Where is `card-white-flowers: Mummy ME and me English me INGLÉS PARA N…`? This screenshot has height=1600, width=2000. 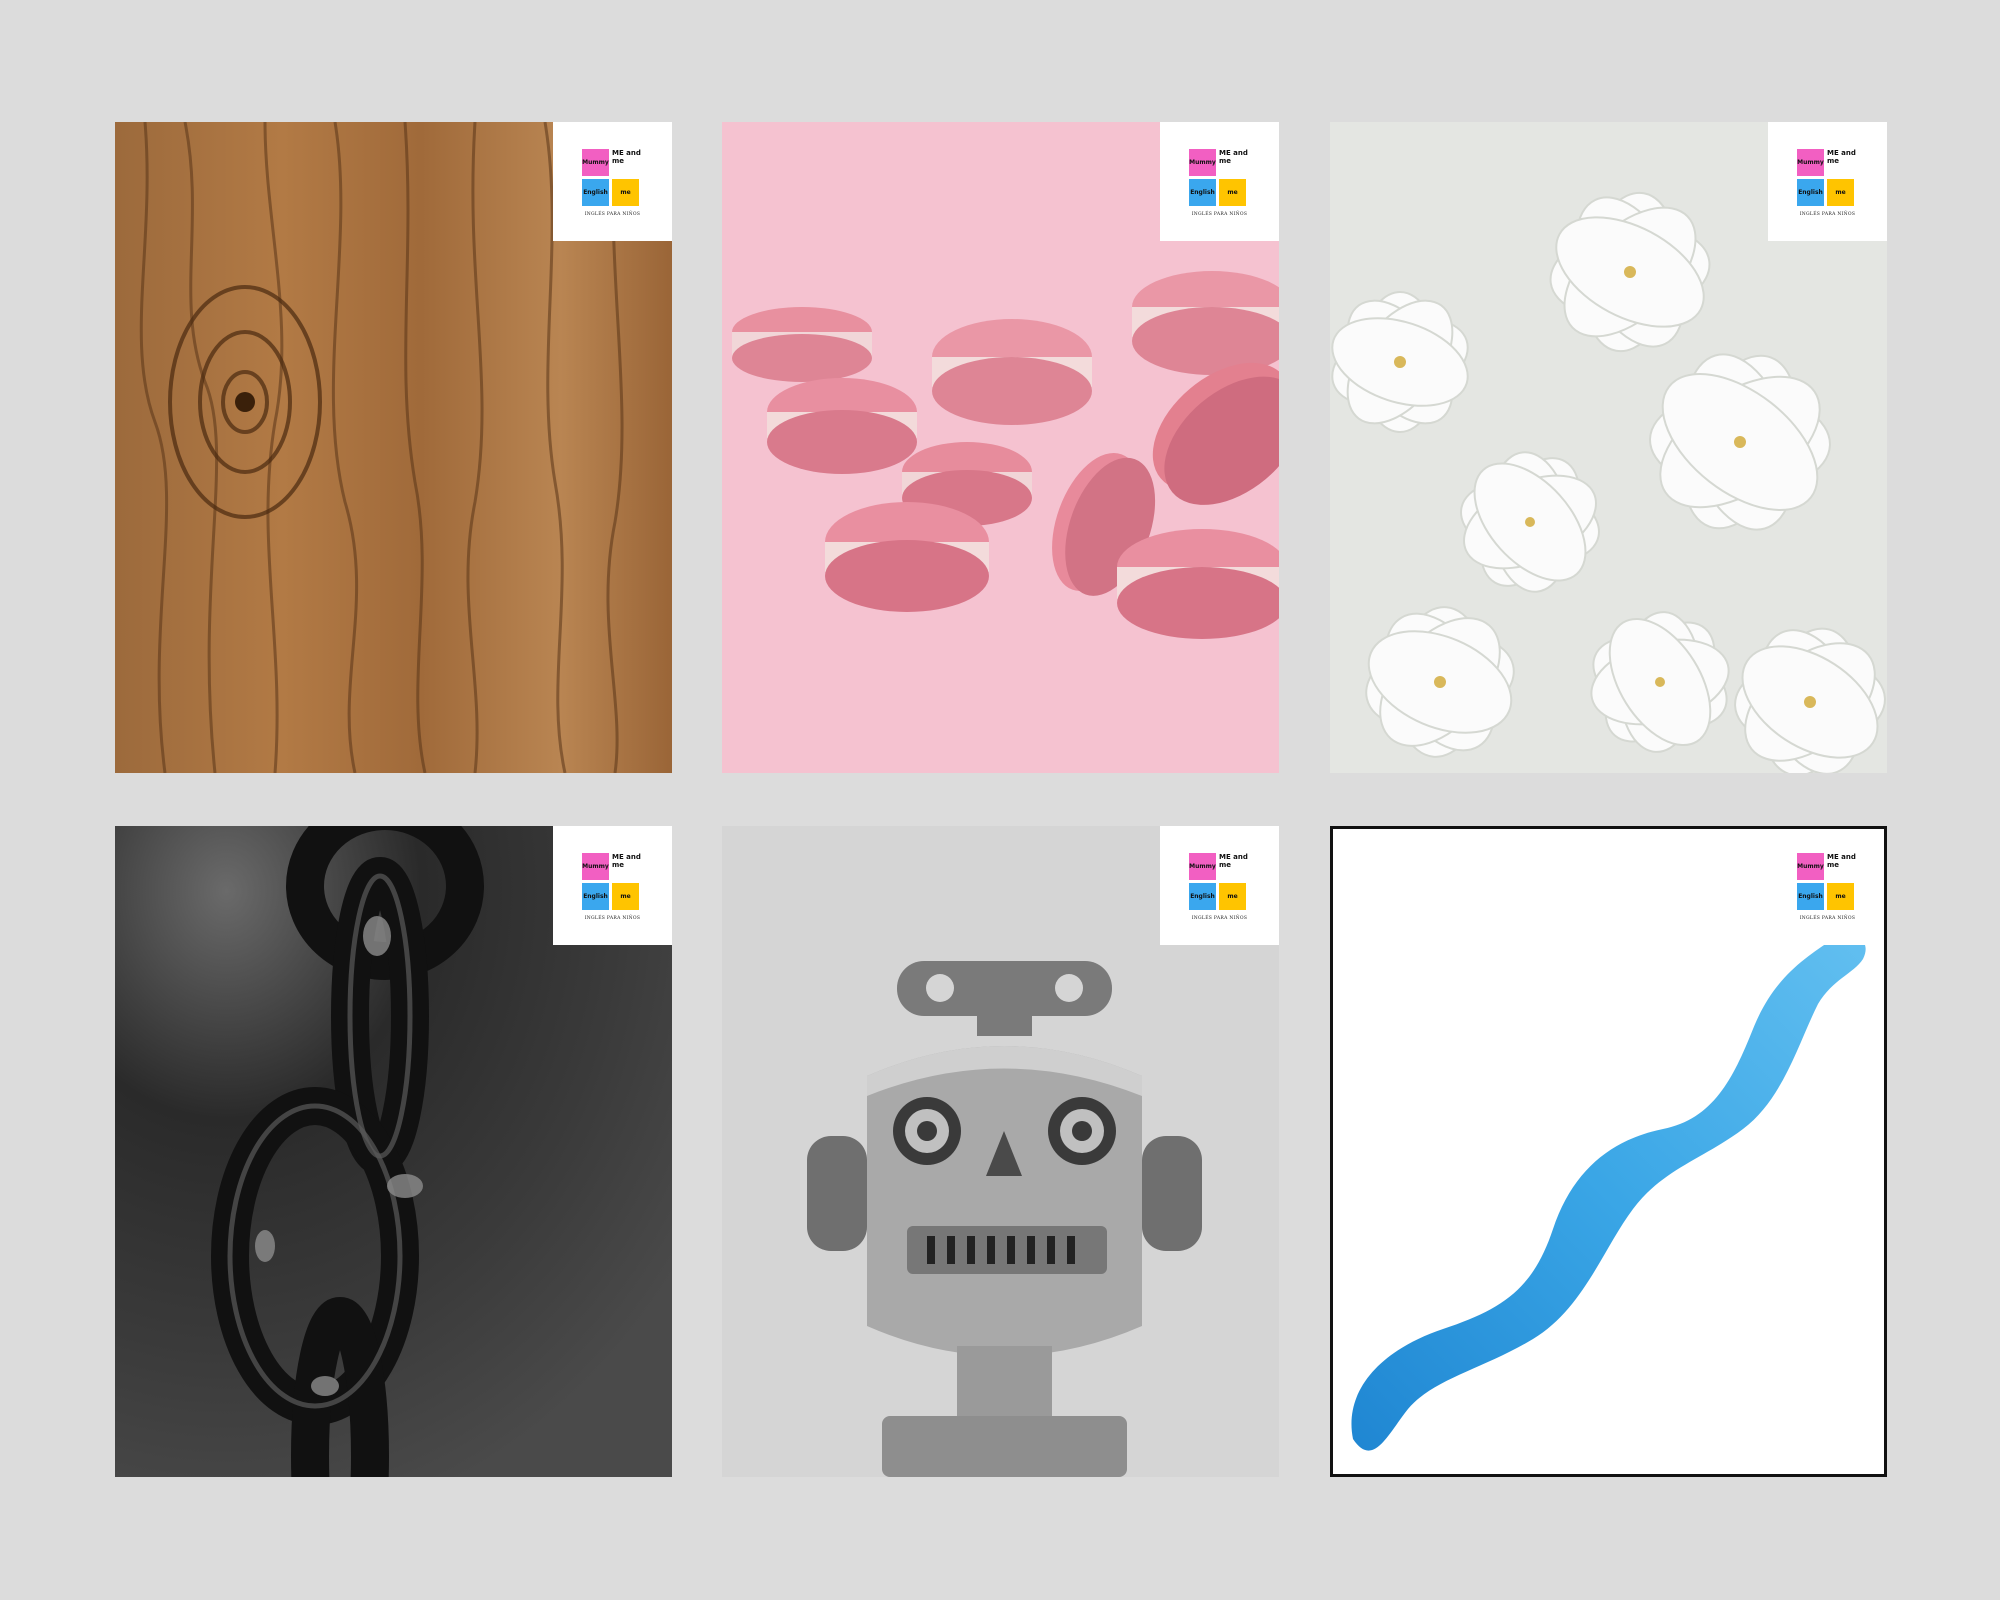
card-white-flowers: Mummy ME and me English me INGLÉS PARA N… is located at coordinates (1608, 447).